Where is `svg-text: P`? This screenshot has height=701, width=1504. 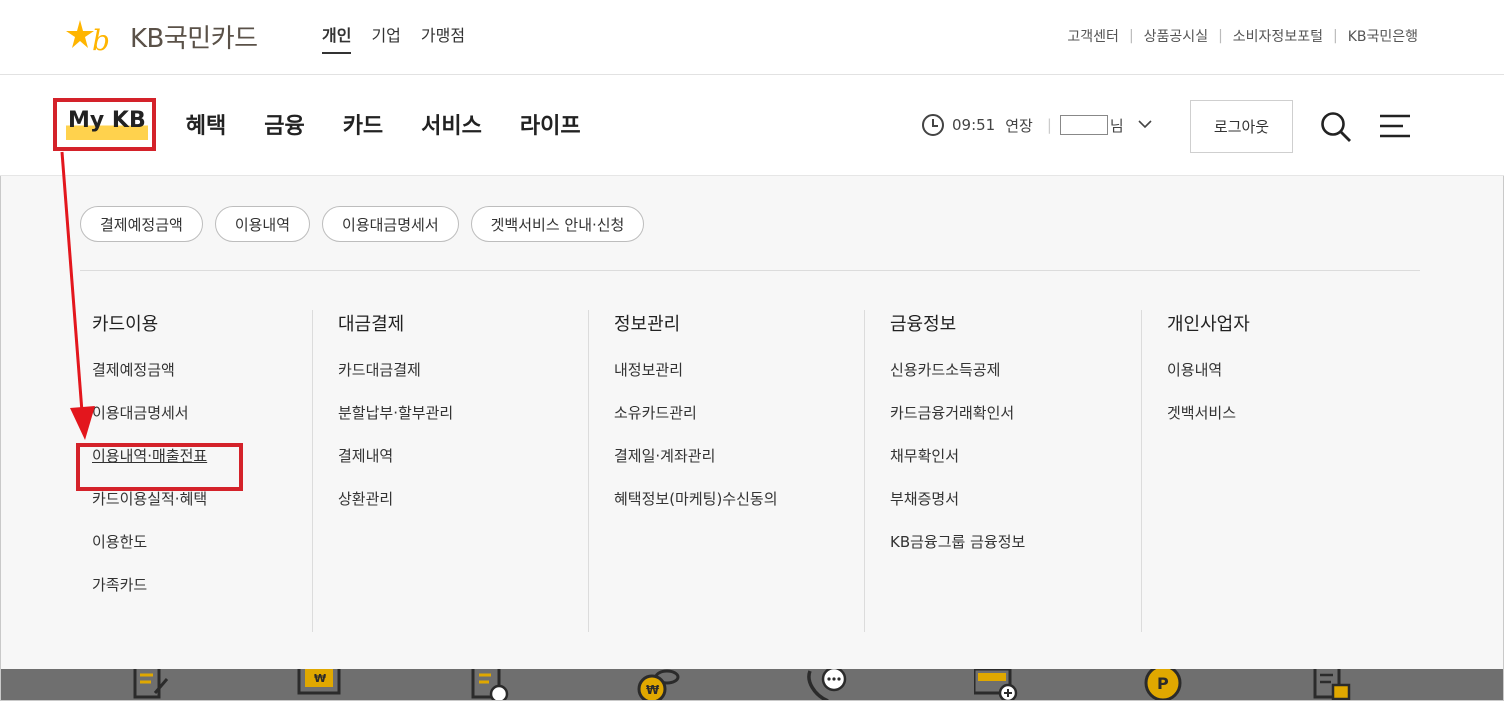 svg-text: P is located at coordinates (1163, 683).